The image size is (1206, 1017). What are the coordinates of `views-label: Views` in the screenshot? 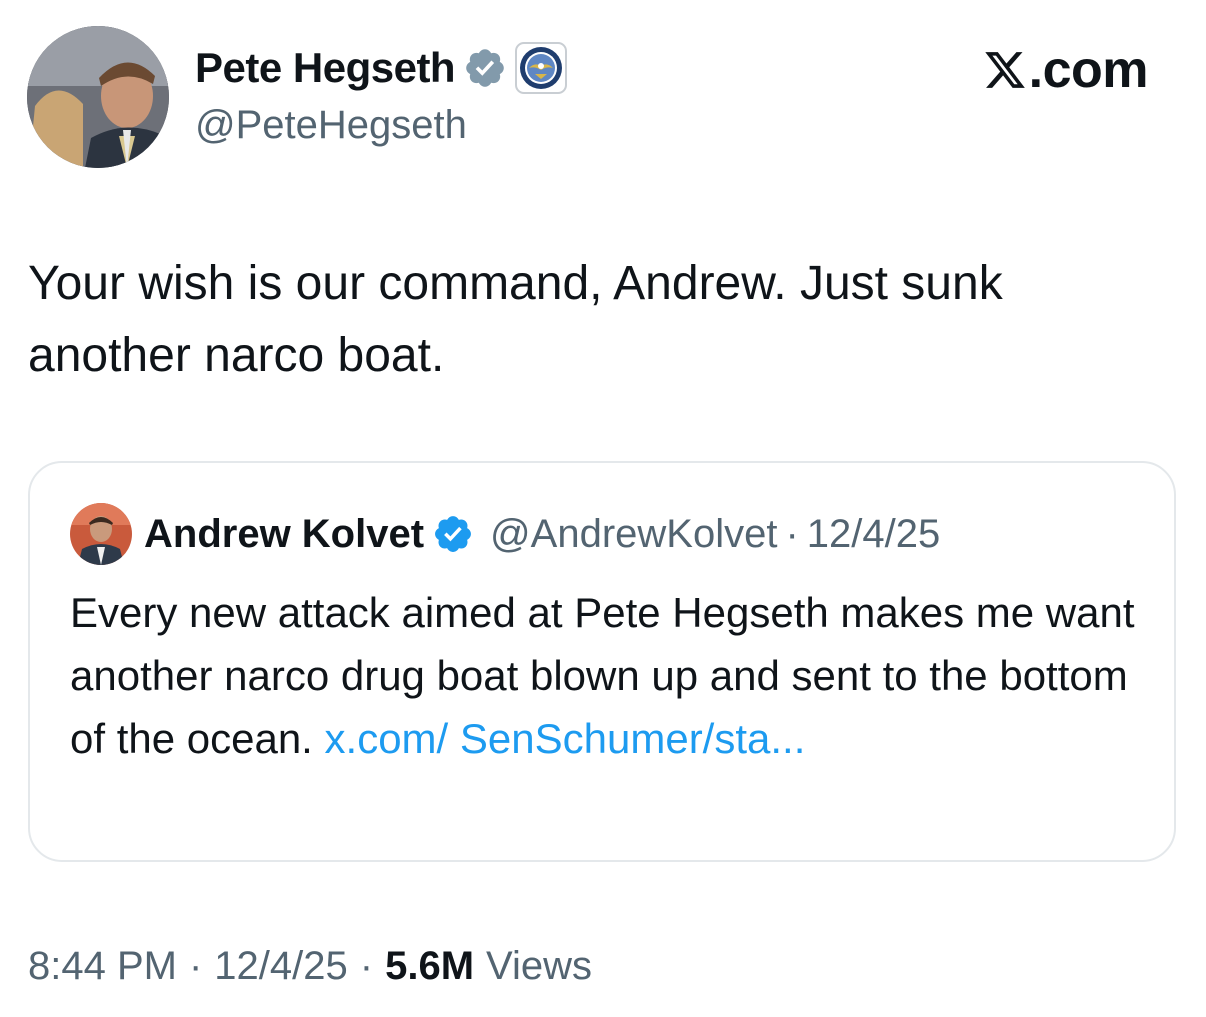 It's located at (539, 965).